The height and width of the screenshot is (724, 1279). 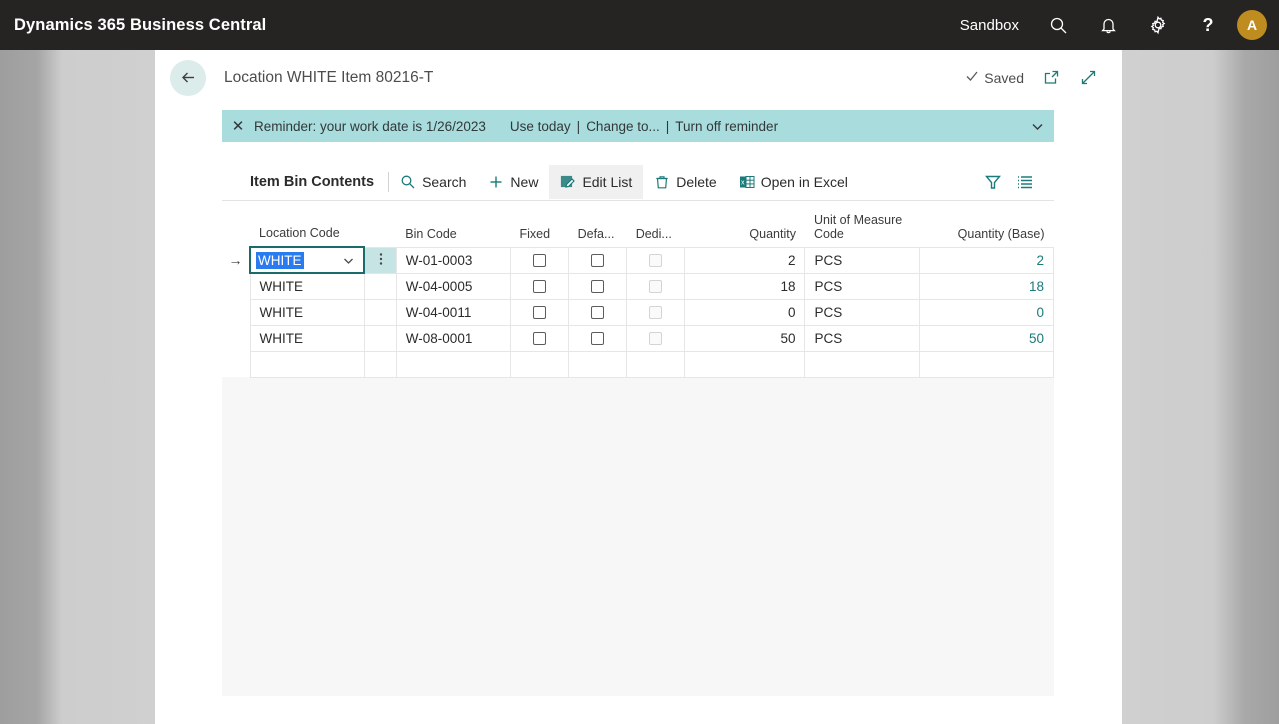 What do you see at coordinates (236, 260) in the screenshot?
I see `row-indicator: →` at bounding box center [236, 260].